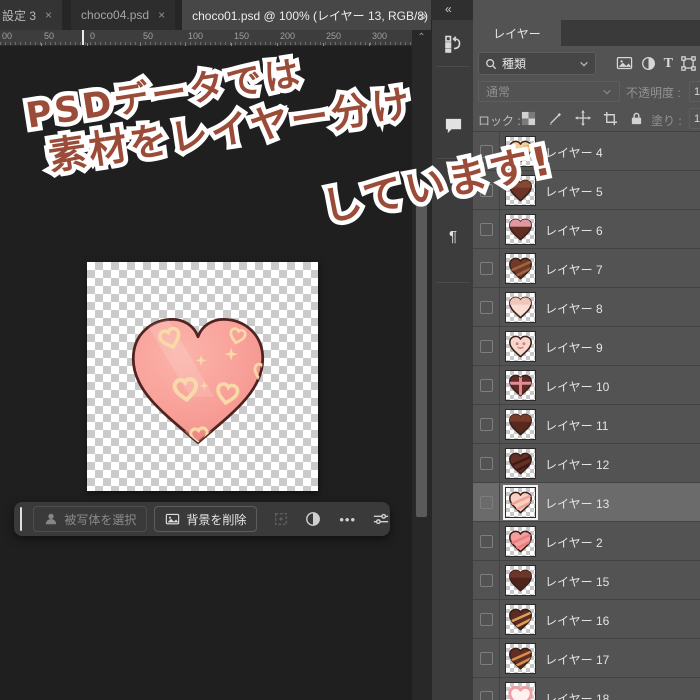 This screenshot has height=700, width=700. I want to click on more-options-icon: •••, so click(347, 519).